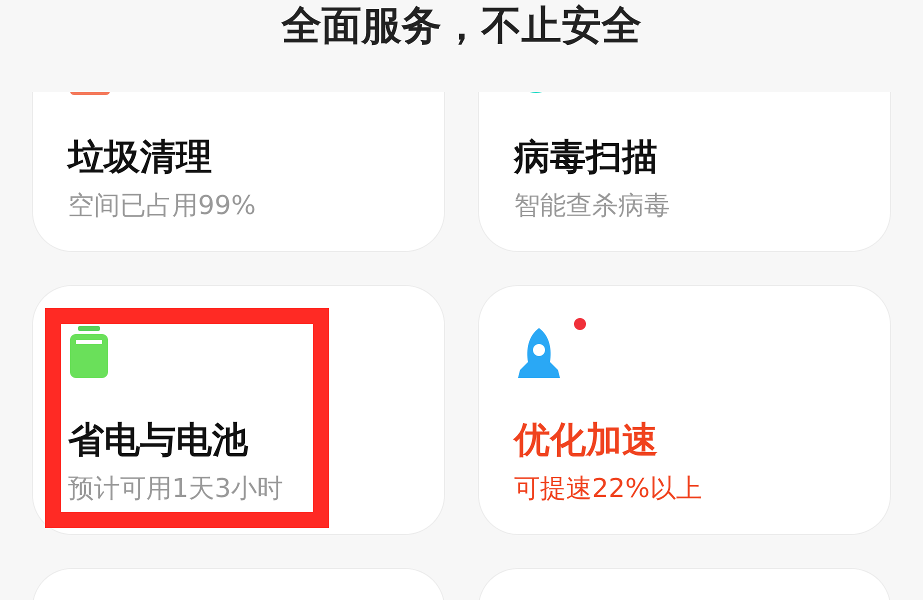  What do you see at coordinates (238, 172) in the screenshot?
I see `feature-card: 垃圾清理 空间已占用99%` at bounding box center [238, 172].